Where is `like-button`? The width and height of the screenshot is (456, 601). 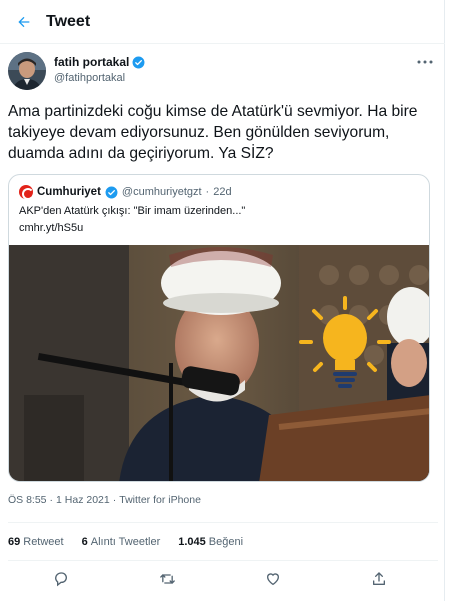 like-button is located at coordinates (273, 579).